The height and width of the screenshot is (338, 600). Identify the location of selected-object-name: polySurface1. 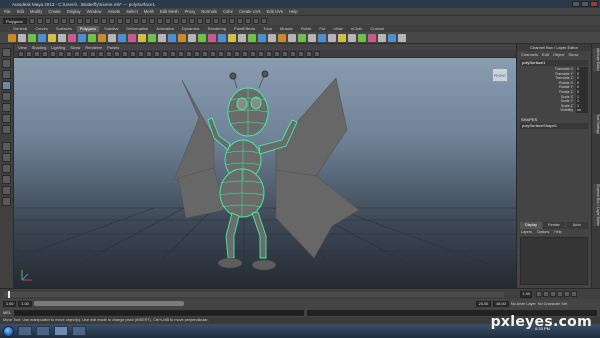
(554, 63).